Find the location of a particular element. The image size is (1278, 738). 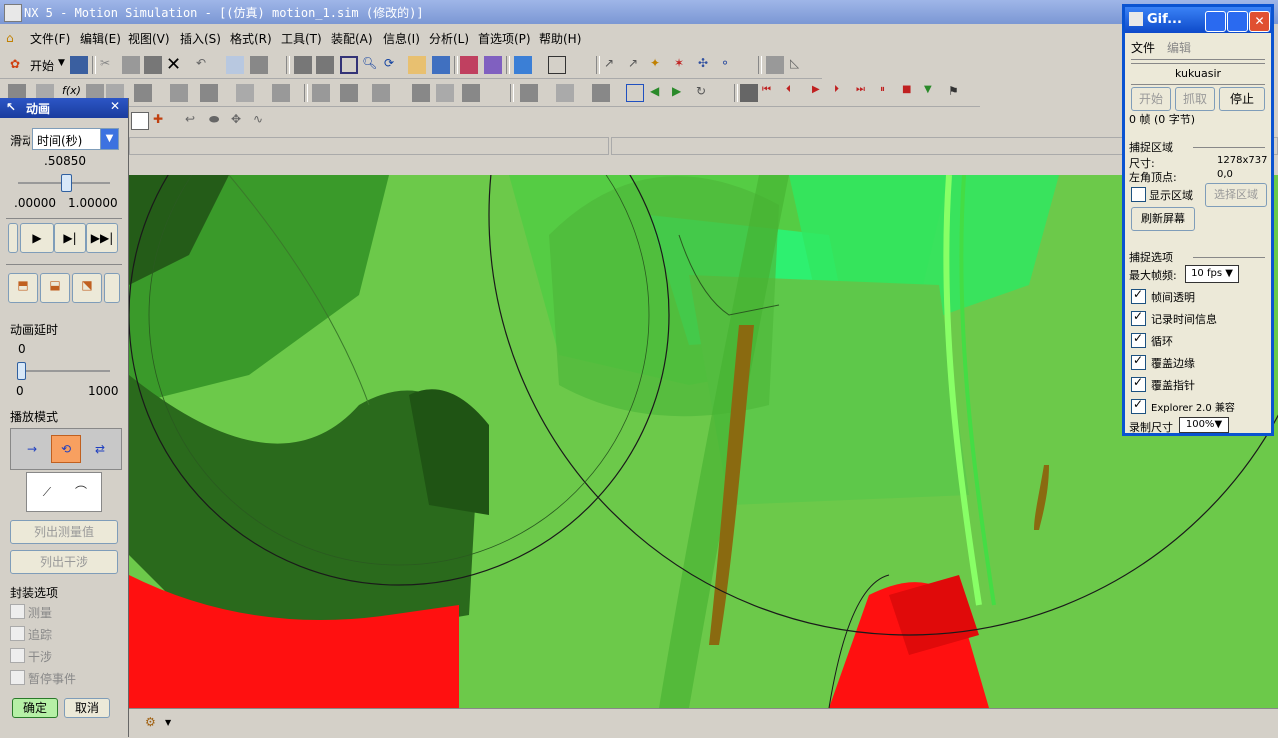

play-button: ▶ is located at coordinates (37, 238).